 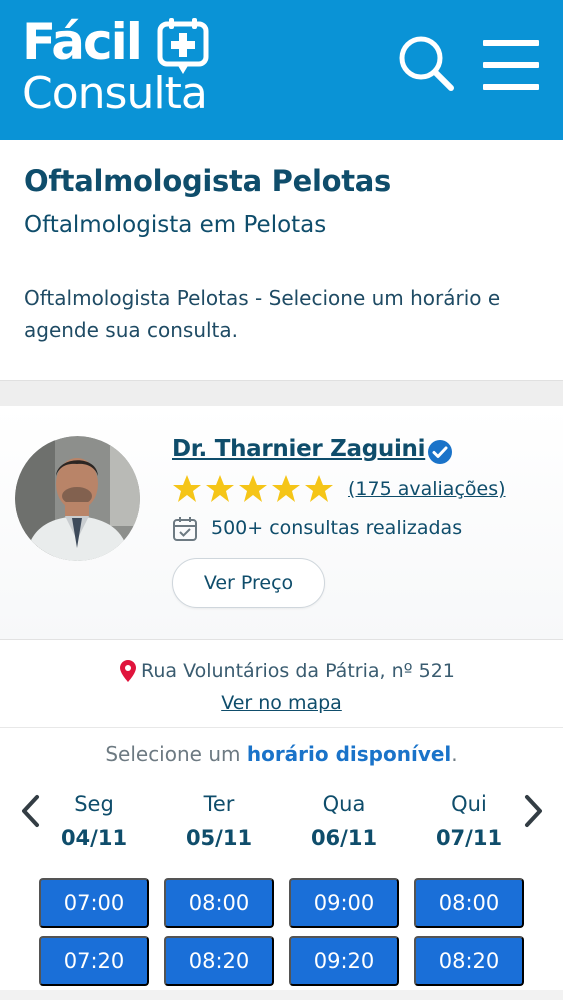 I want to click on consults-count: 500+ consultas realizadas, so click(x=337, y=528).